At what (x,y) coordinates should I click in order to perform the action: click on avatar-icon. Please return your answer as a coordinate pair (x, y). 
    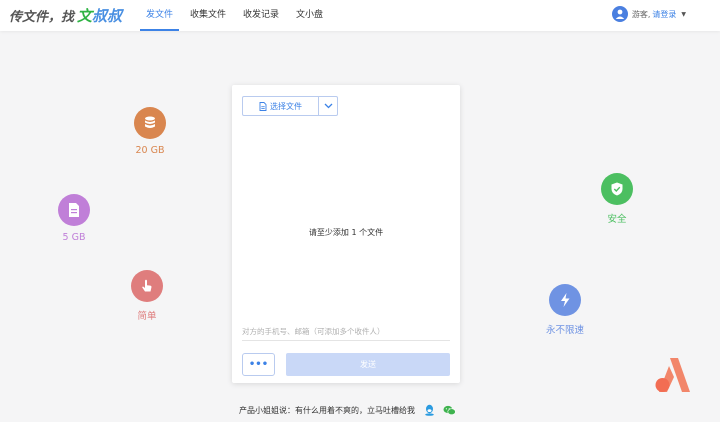
    Looking at the image, I should click on (619, 14).